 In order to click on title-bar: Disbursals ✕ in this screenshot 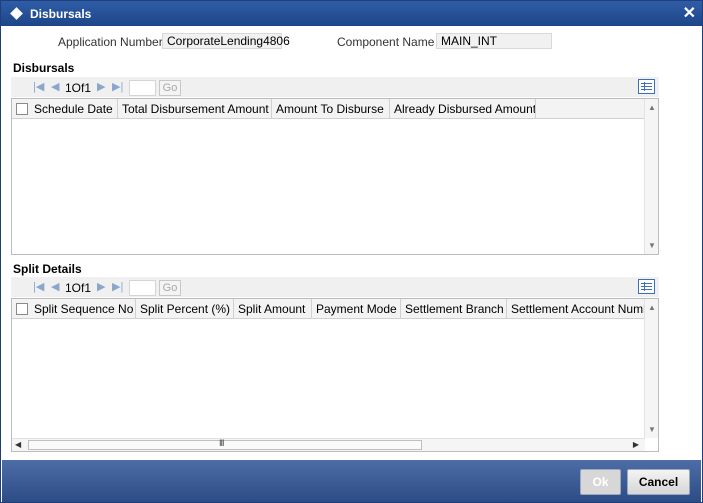, I will do `click(351, 13)`.